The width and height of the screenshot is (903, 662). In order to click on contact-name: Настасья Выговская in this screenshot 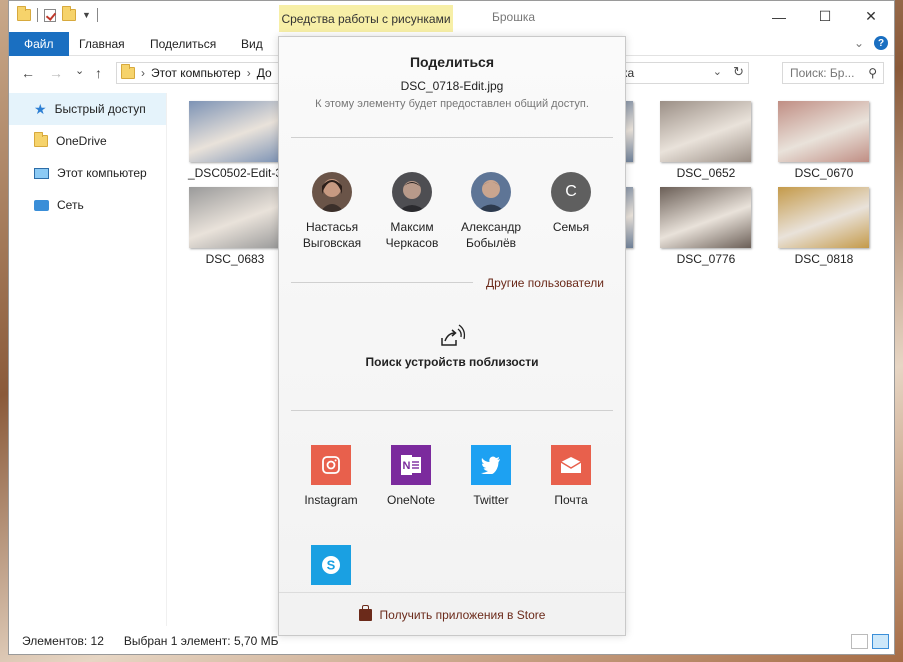, I will do `click(332, 235)`.